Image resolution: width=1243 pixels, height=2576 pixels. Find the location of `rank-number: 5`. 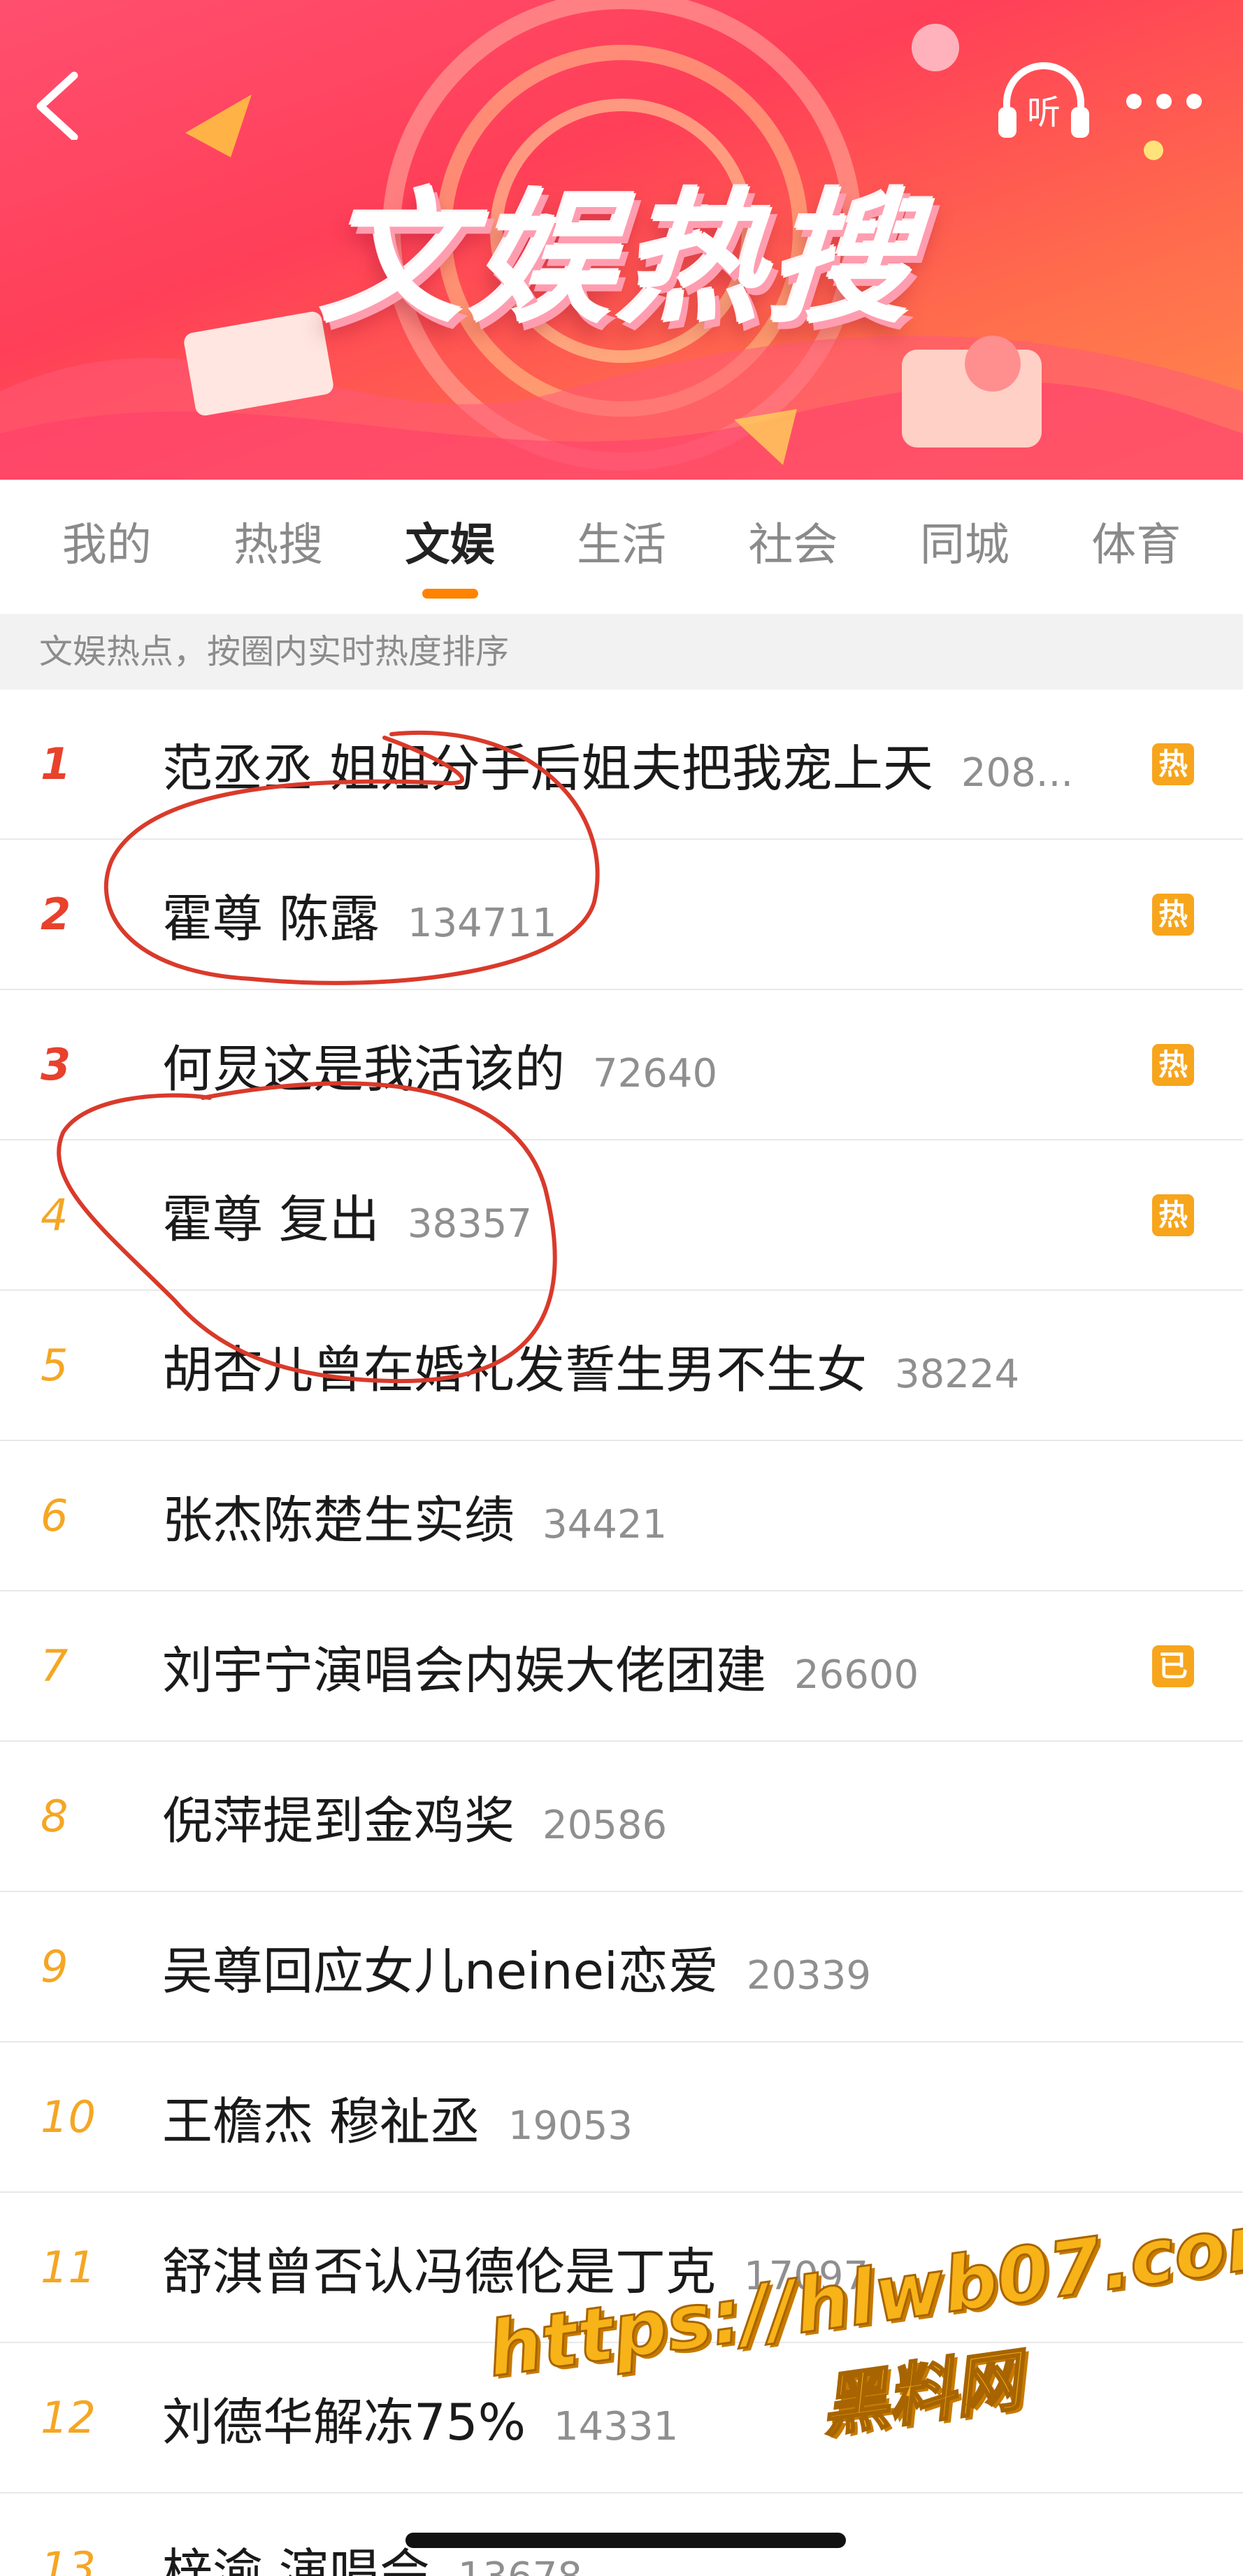

rank-number: 5 is located at coordinates (55, 1365).